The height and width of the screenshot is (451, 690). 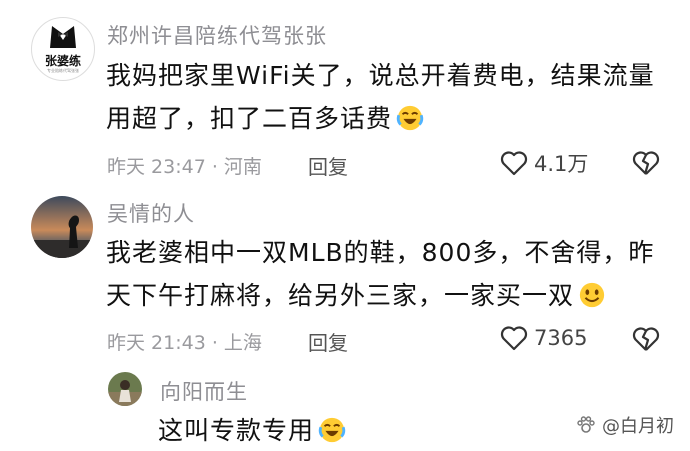 I want to click on paw-icon, so click(x=586, y=424).